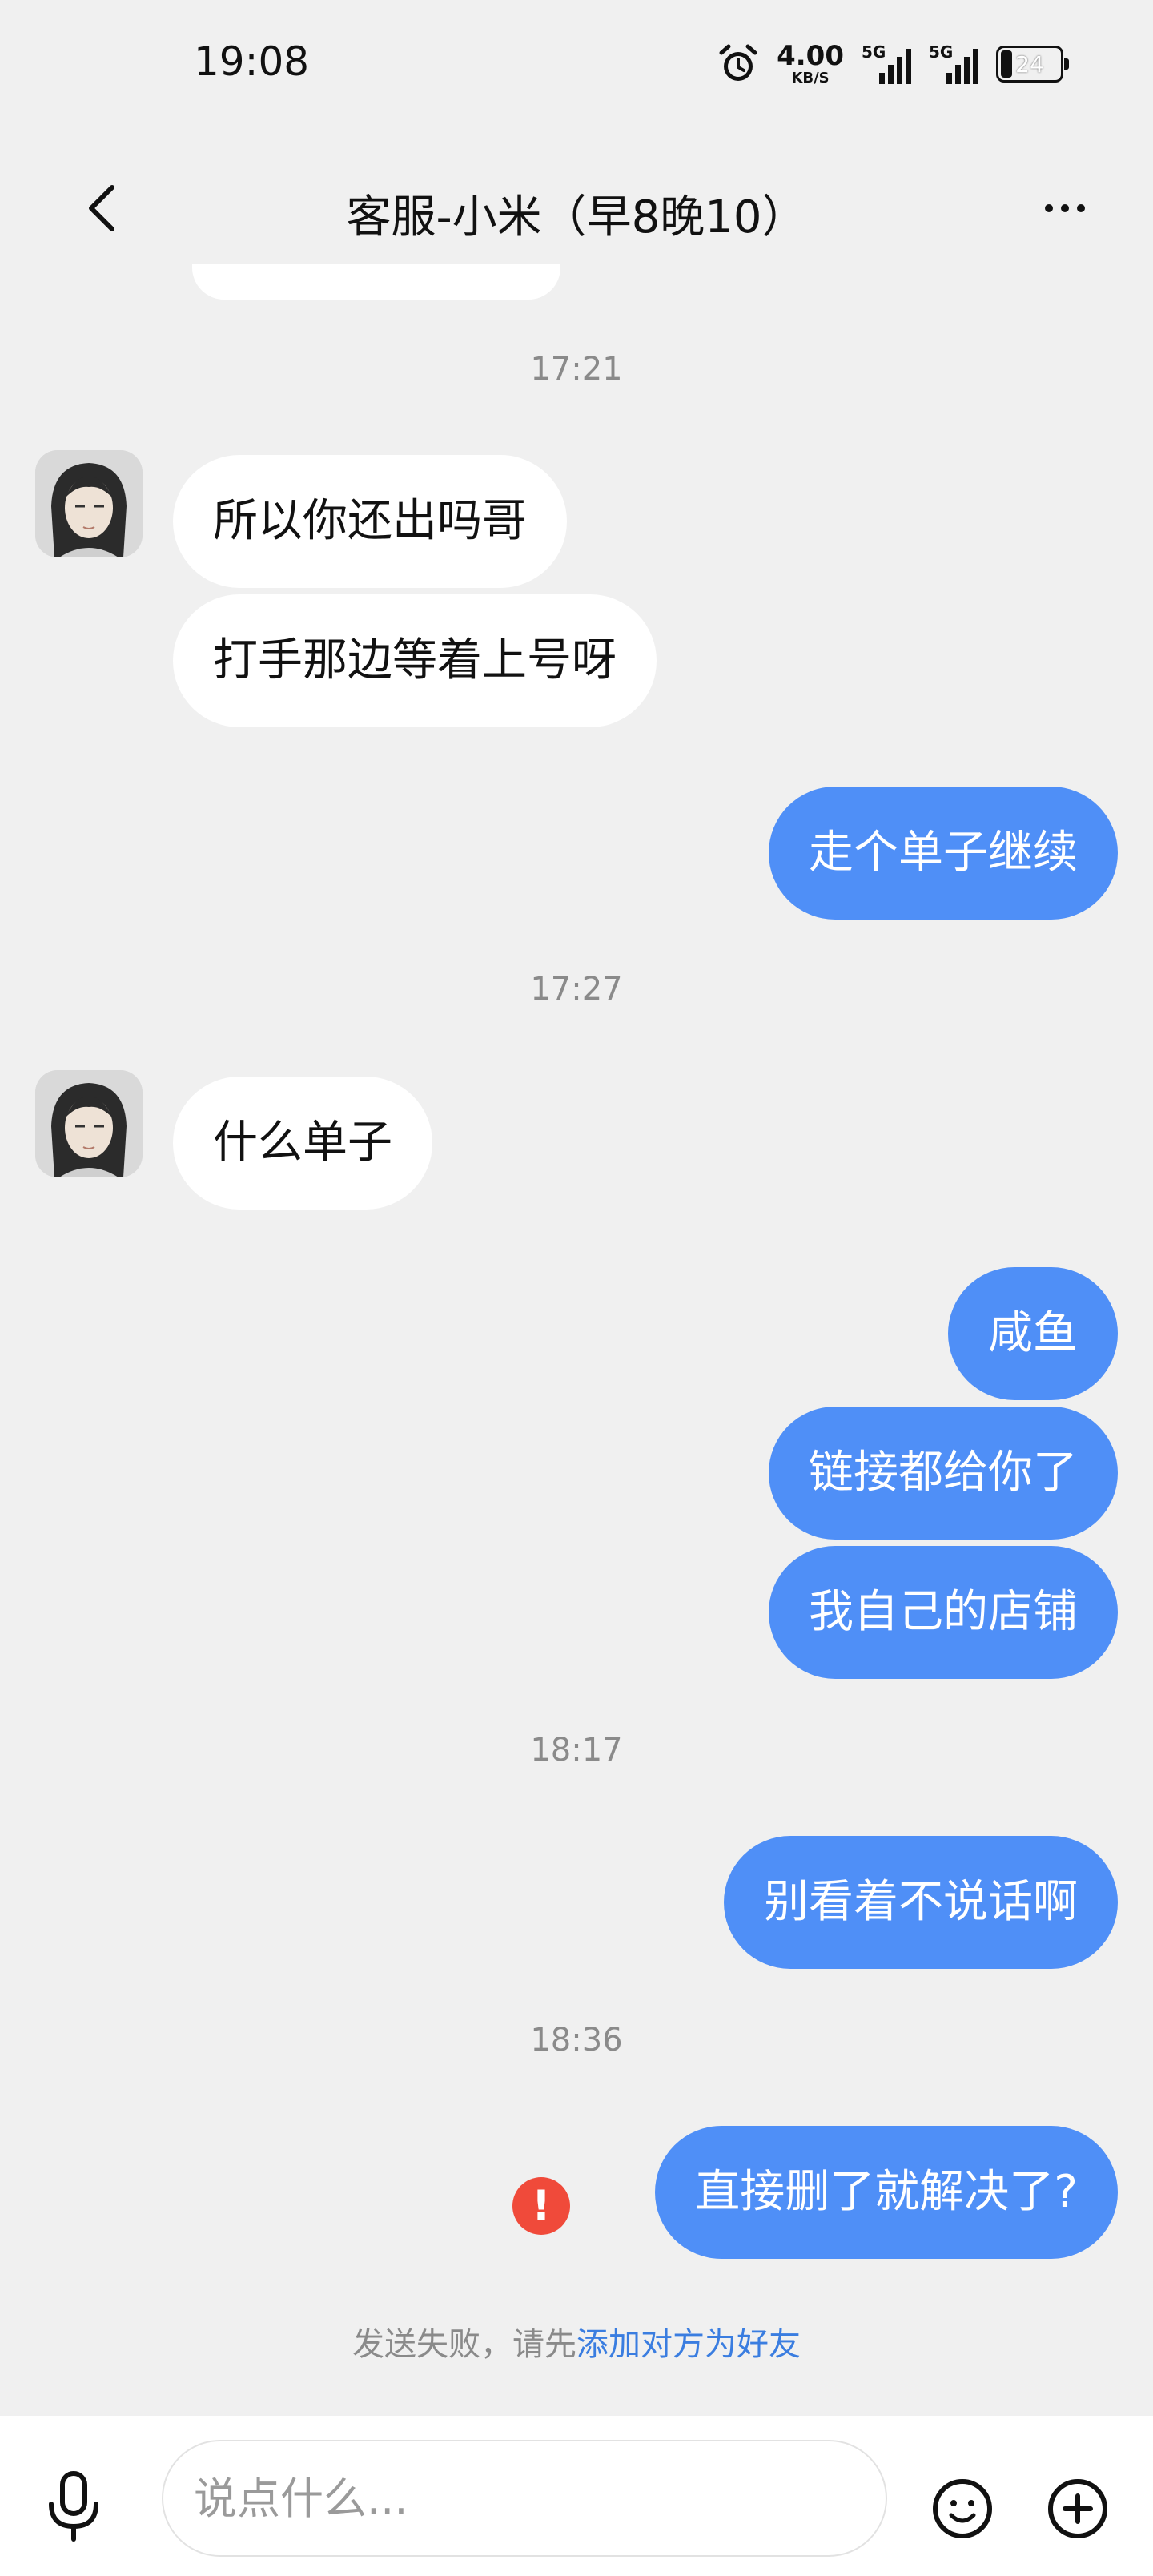 The height and width of the screenshot is (2576, 1153). I want to click on microphone-icon, so click(74, 2506).